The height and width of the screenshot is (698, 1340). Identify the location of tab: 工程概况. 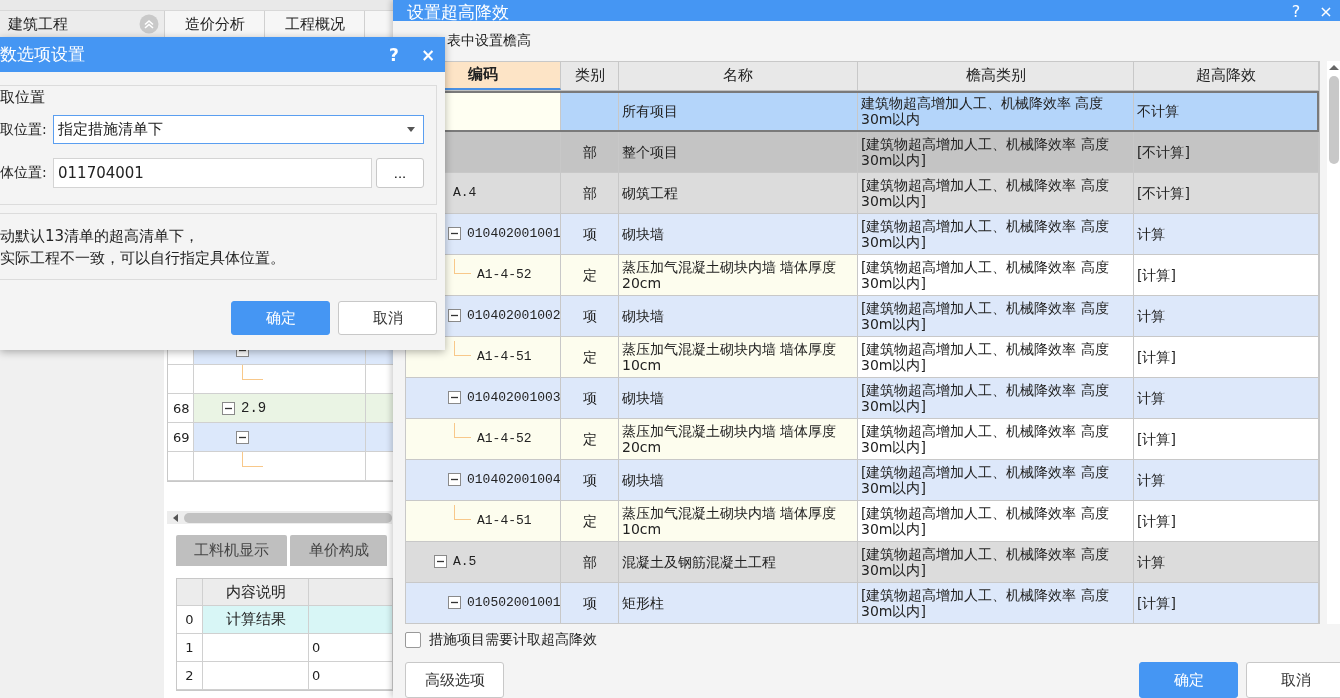
(315, 24).